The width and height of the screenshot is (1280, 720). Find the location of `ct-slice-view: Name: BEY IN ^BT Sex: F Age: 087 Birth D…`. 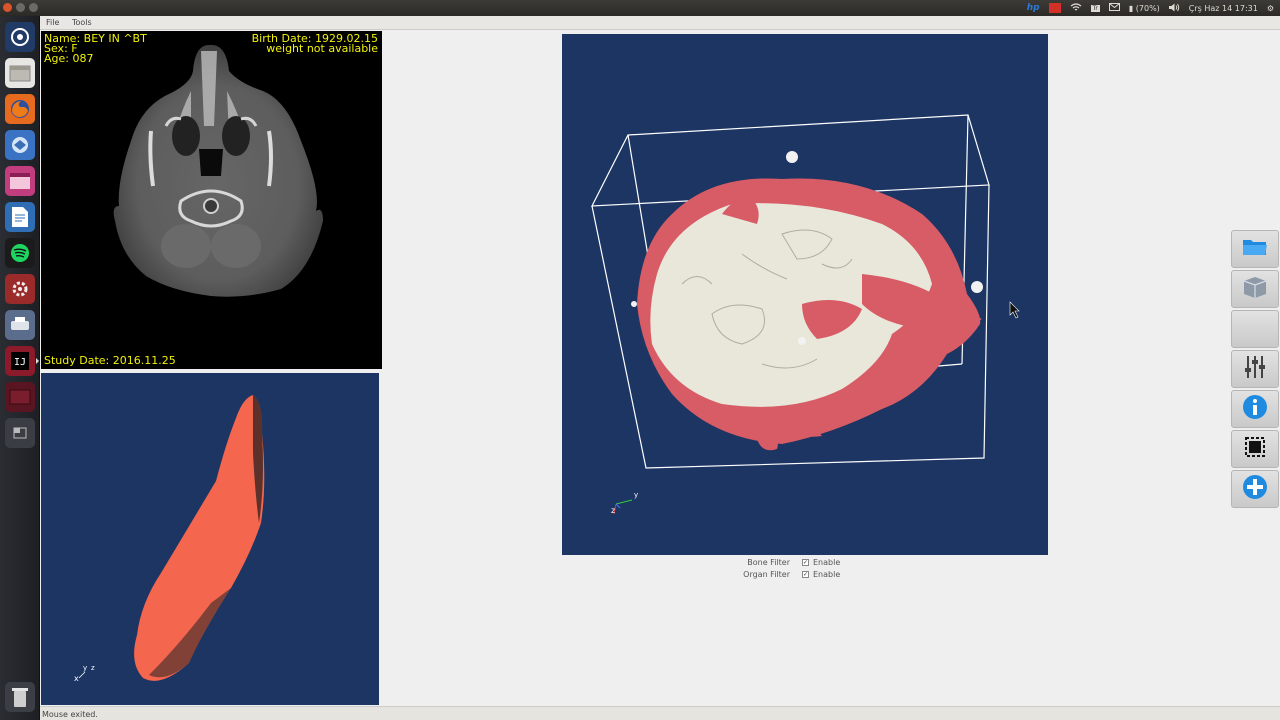

ct-slice-view: Name: BEY IN ^BT Sex: F Age: 087 Birth D… is located at coordinates (211, 200).